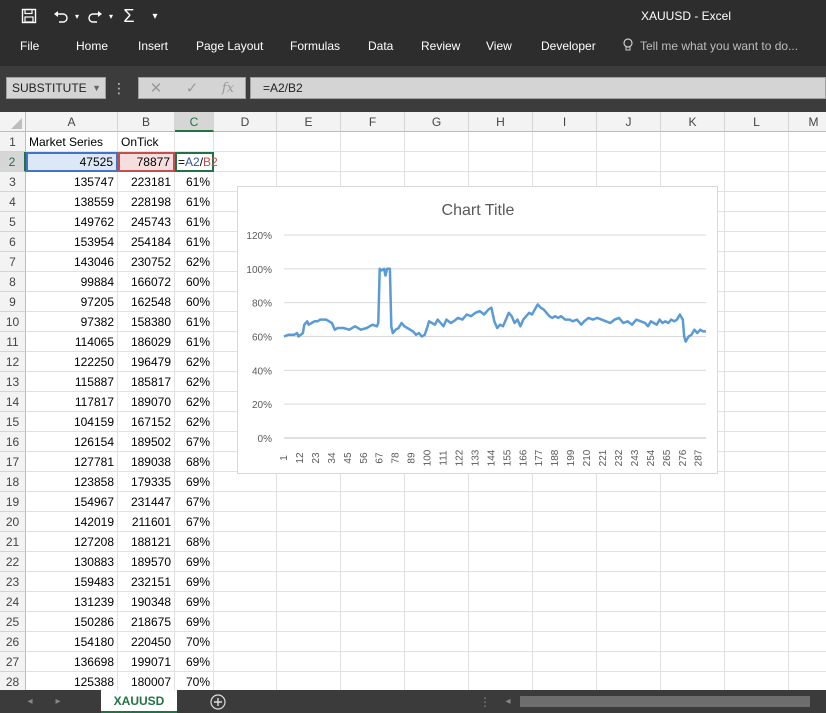 This screenshot has height=713, width=826. What do you see at coordinates (146, 681) in the screenshot?
I see `cell-b: 180007` at bounding box center [146, 681].